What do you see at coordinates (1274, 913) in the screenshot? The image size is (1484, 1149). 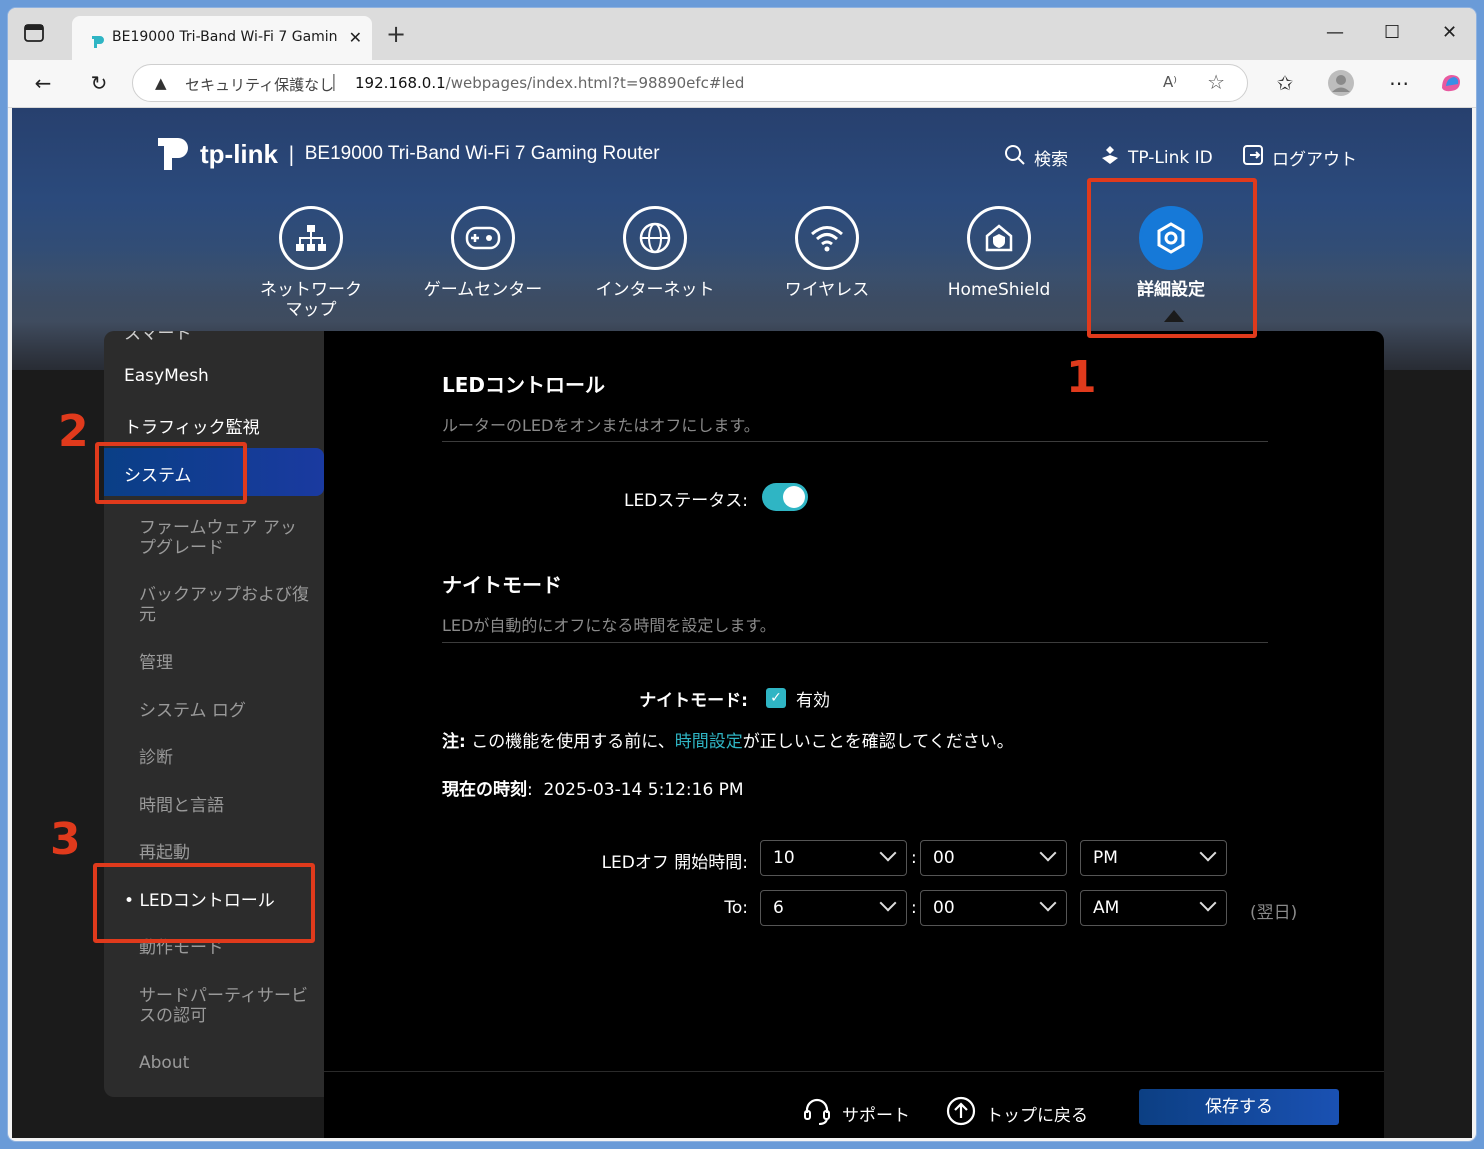 I see `next-day-label: (翌日)` at bounding box center [1274, 913].